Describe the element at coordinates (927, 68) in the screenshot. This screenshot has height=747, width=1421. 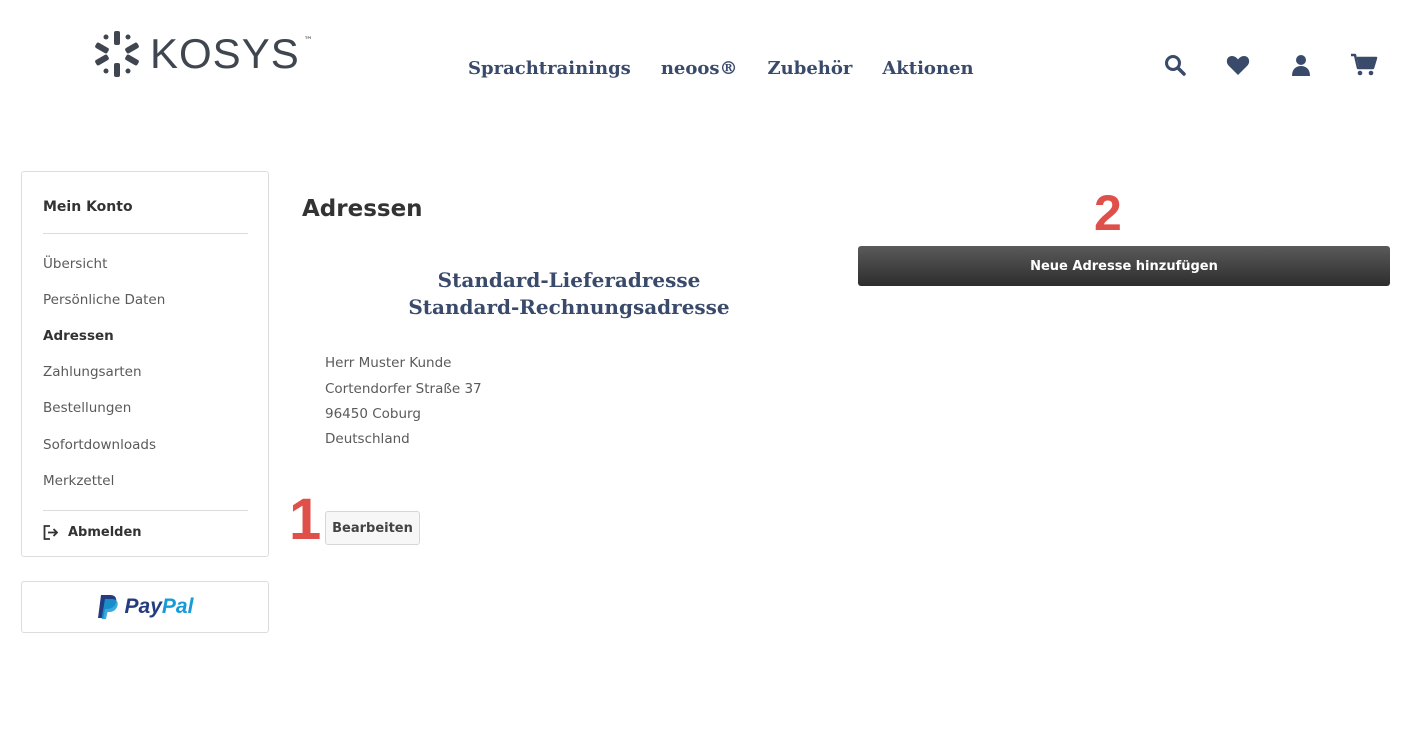
I see `nav-item-aktionen: Aktionen` at that location.